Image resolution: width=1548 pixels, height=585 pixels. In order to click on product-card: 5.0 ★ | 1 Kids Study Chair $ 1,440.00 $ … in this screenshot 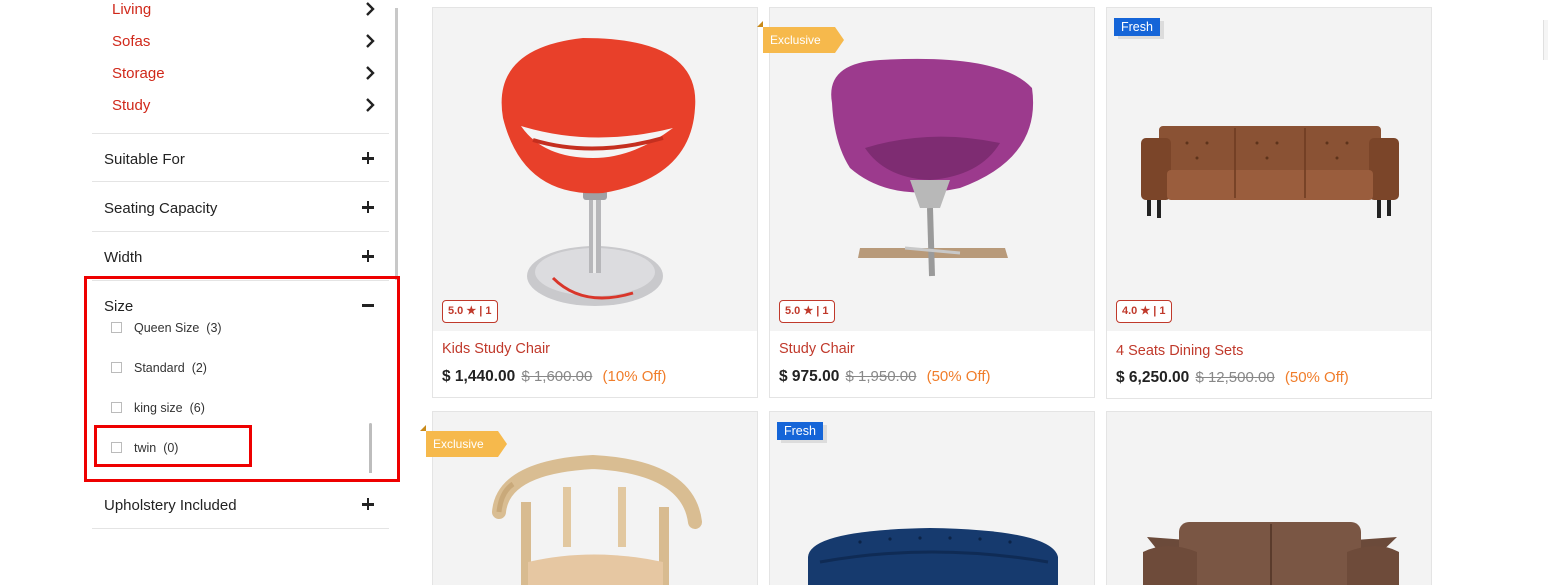, I will do `click(595, 202)`.